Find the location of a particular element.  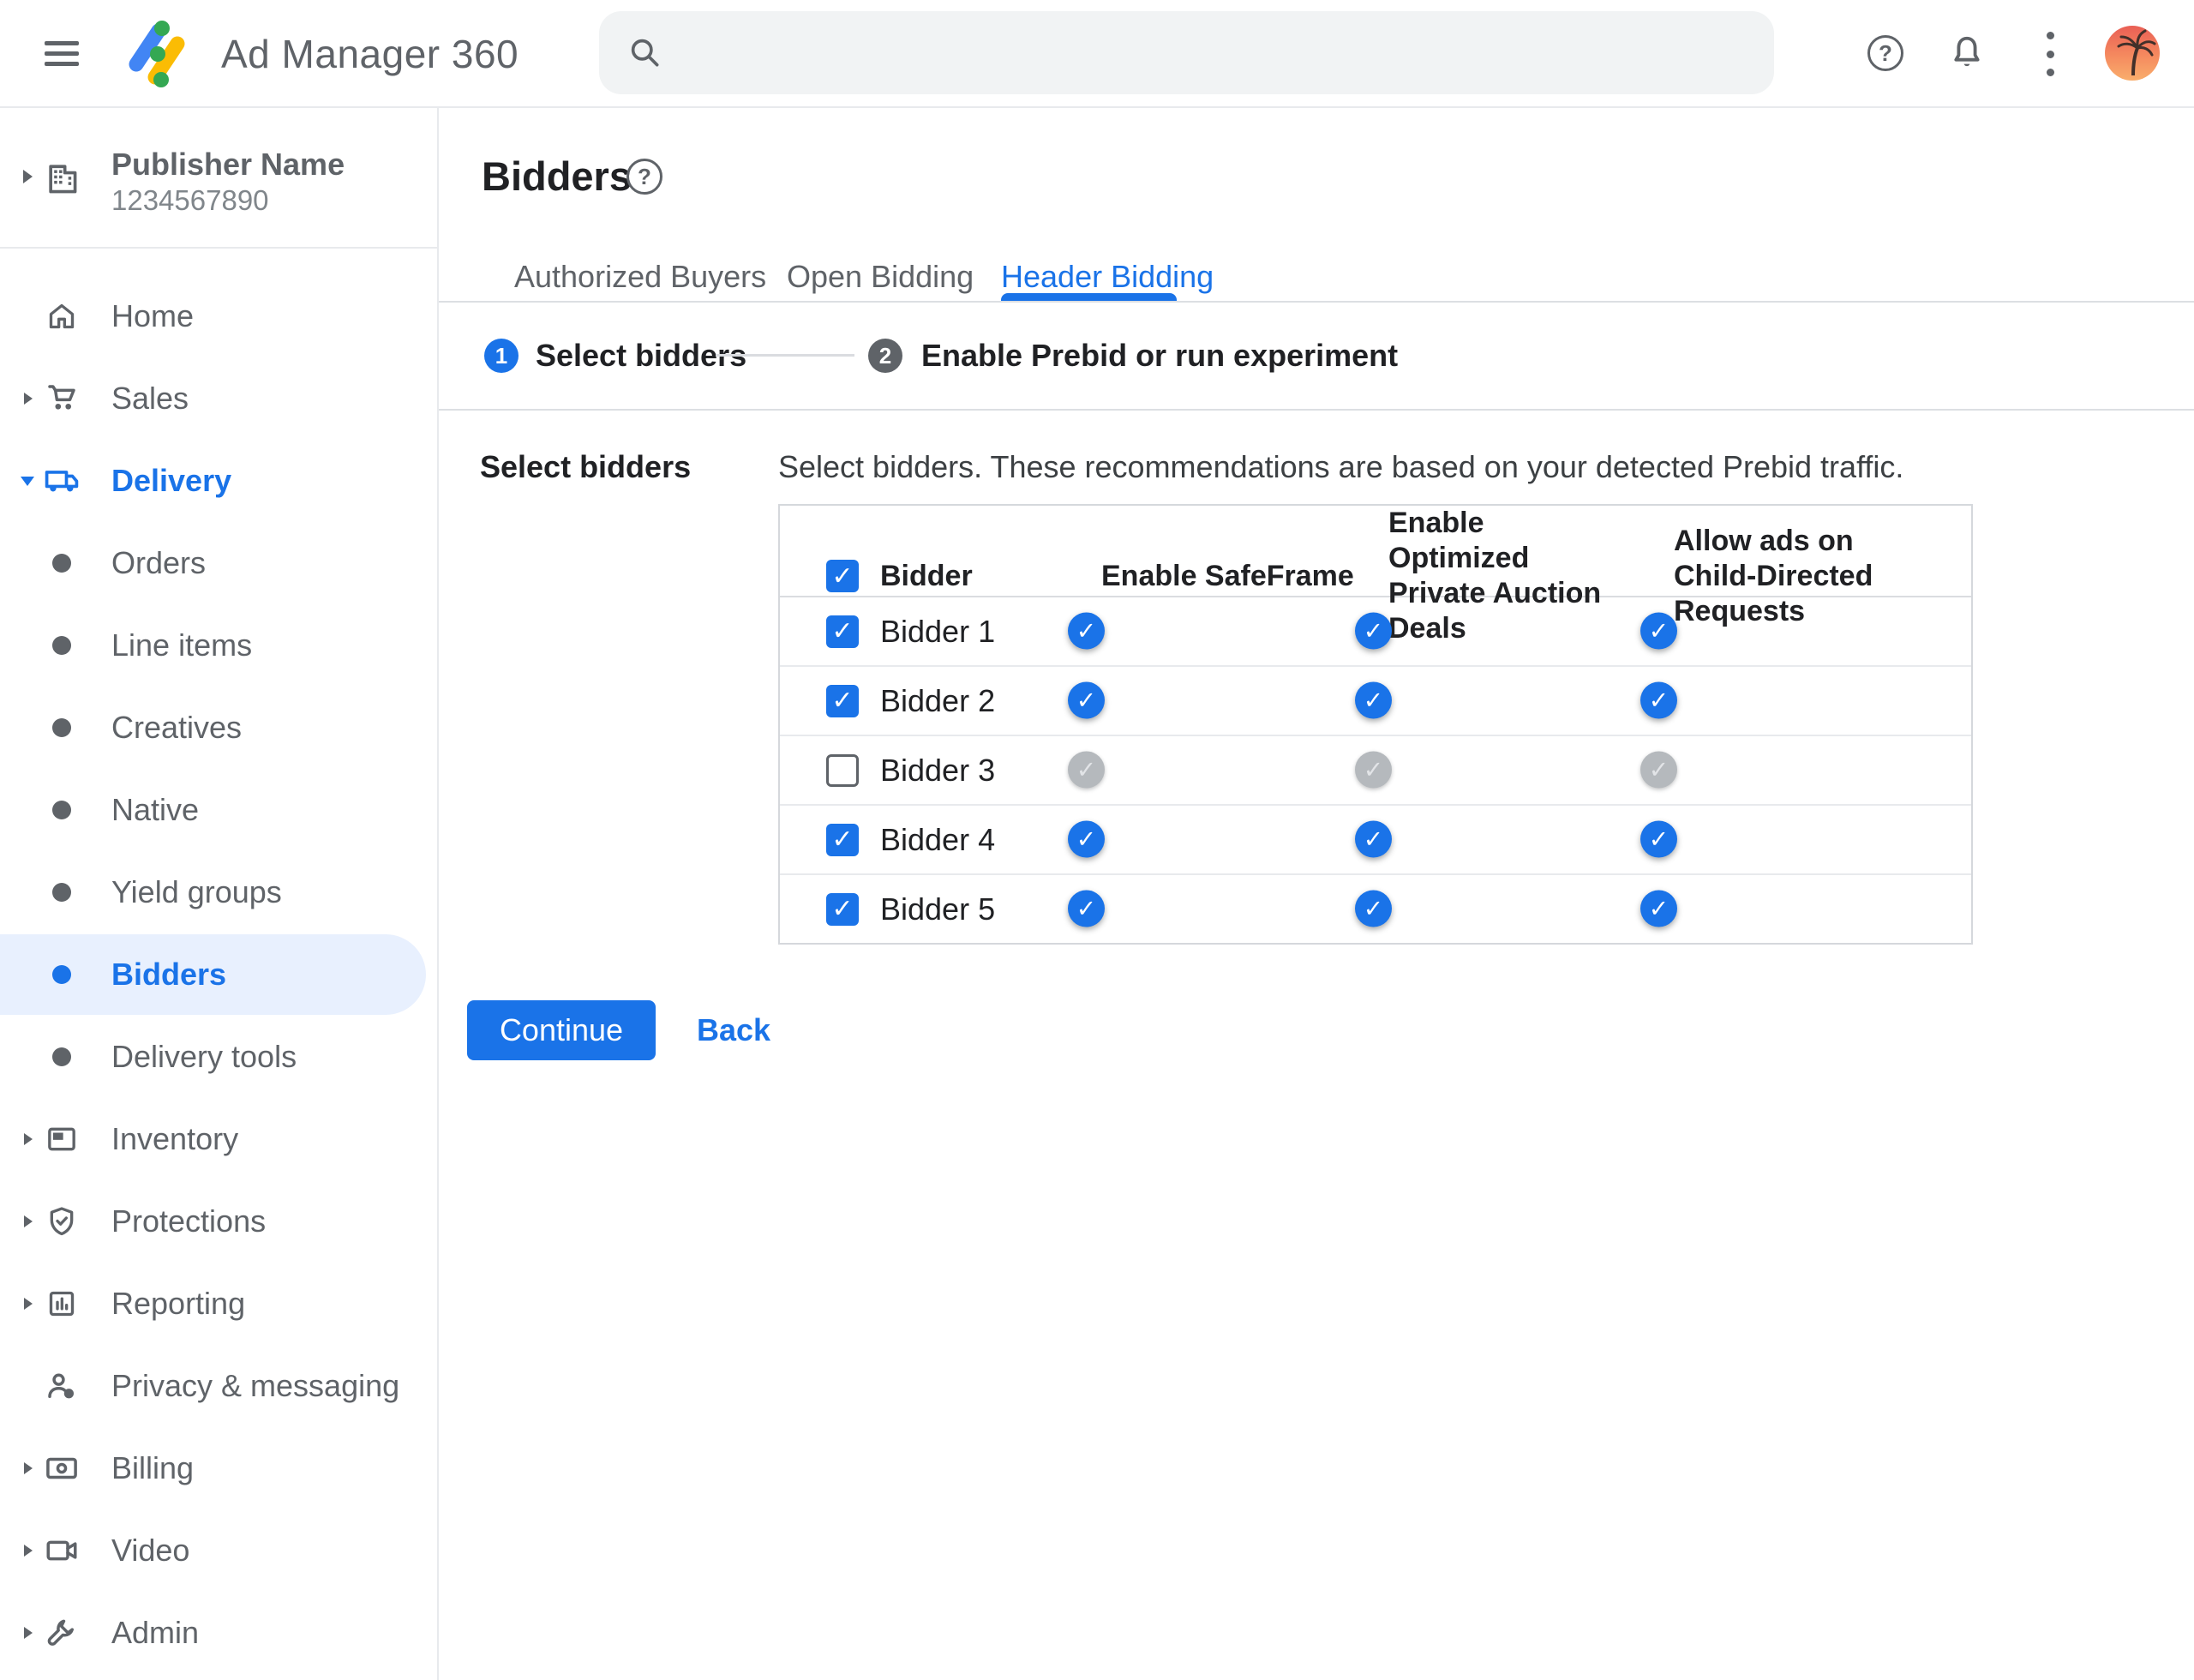

bidder-name: Bidder 3 is located at coordinates (938, 770).